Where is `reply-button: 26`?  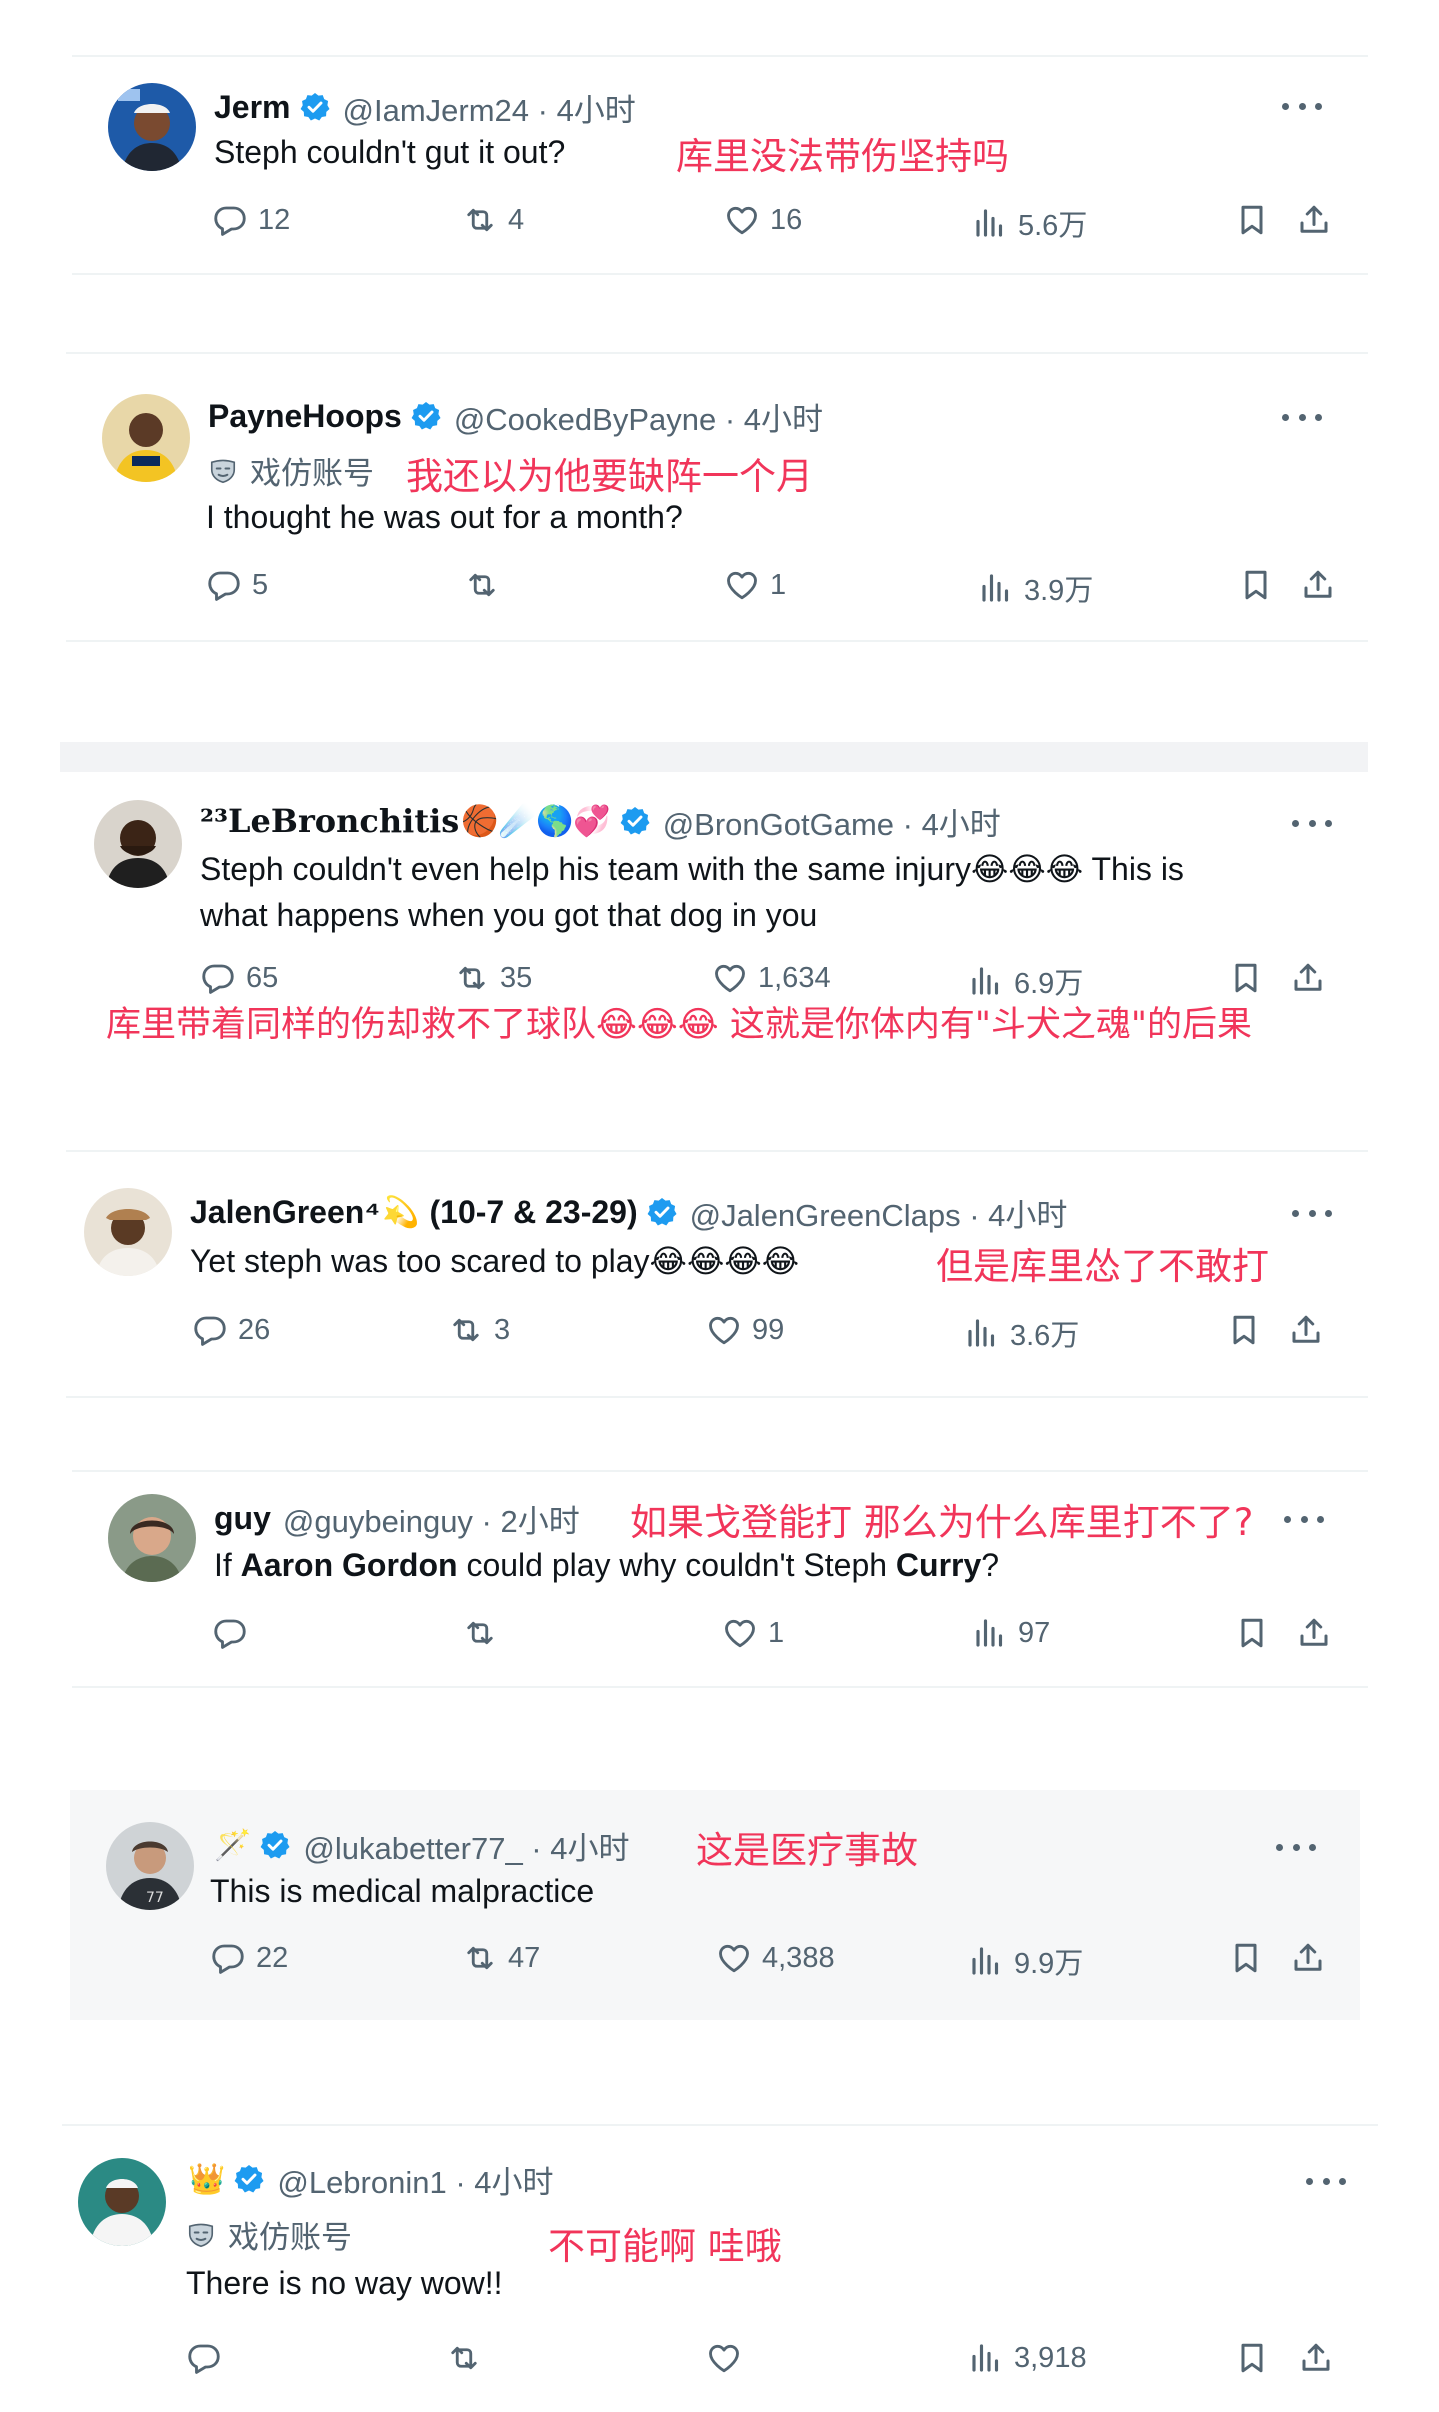
reply-button: 26 is located at coordinates (231, 1330).